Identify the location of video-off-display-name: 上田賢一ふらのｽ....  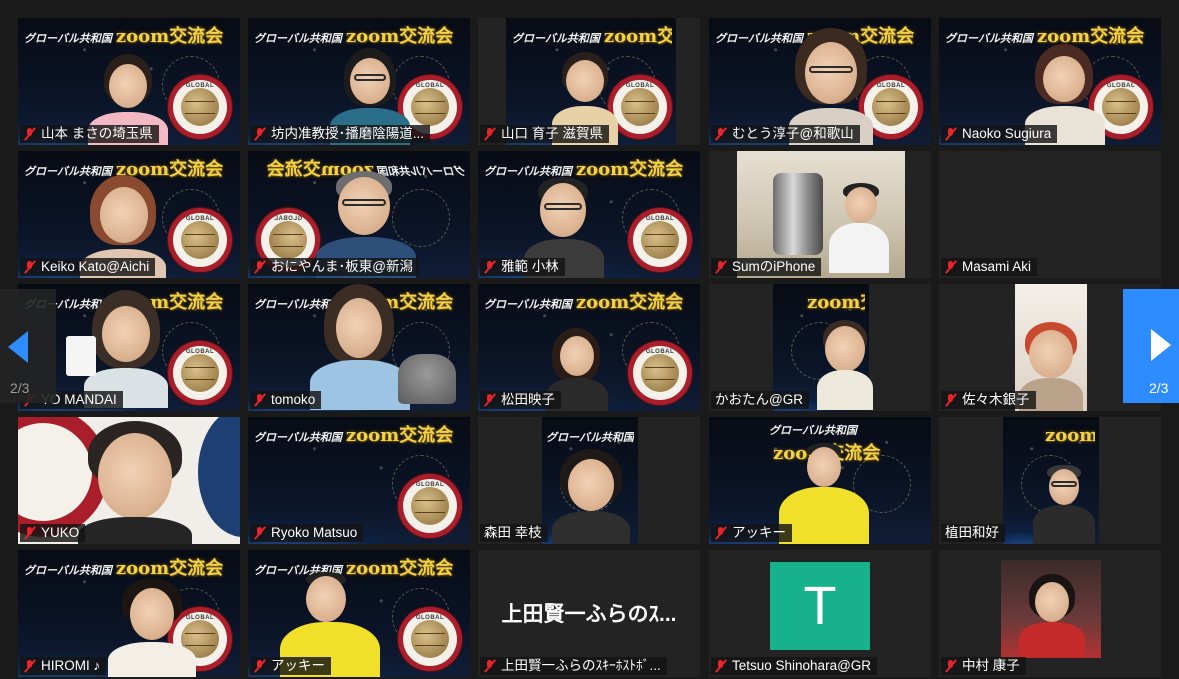
(589, 614).